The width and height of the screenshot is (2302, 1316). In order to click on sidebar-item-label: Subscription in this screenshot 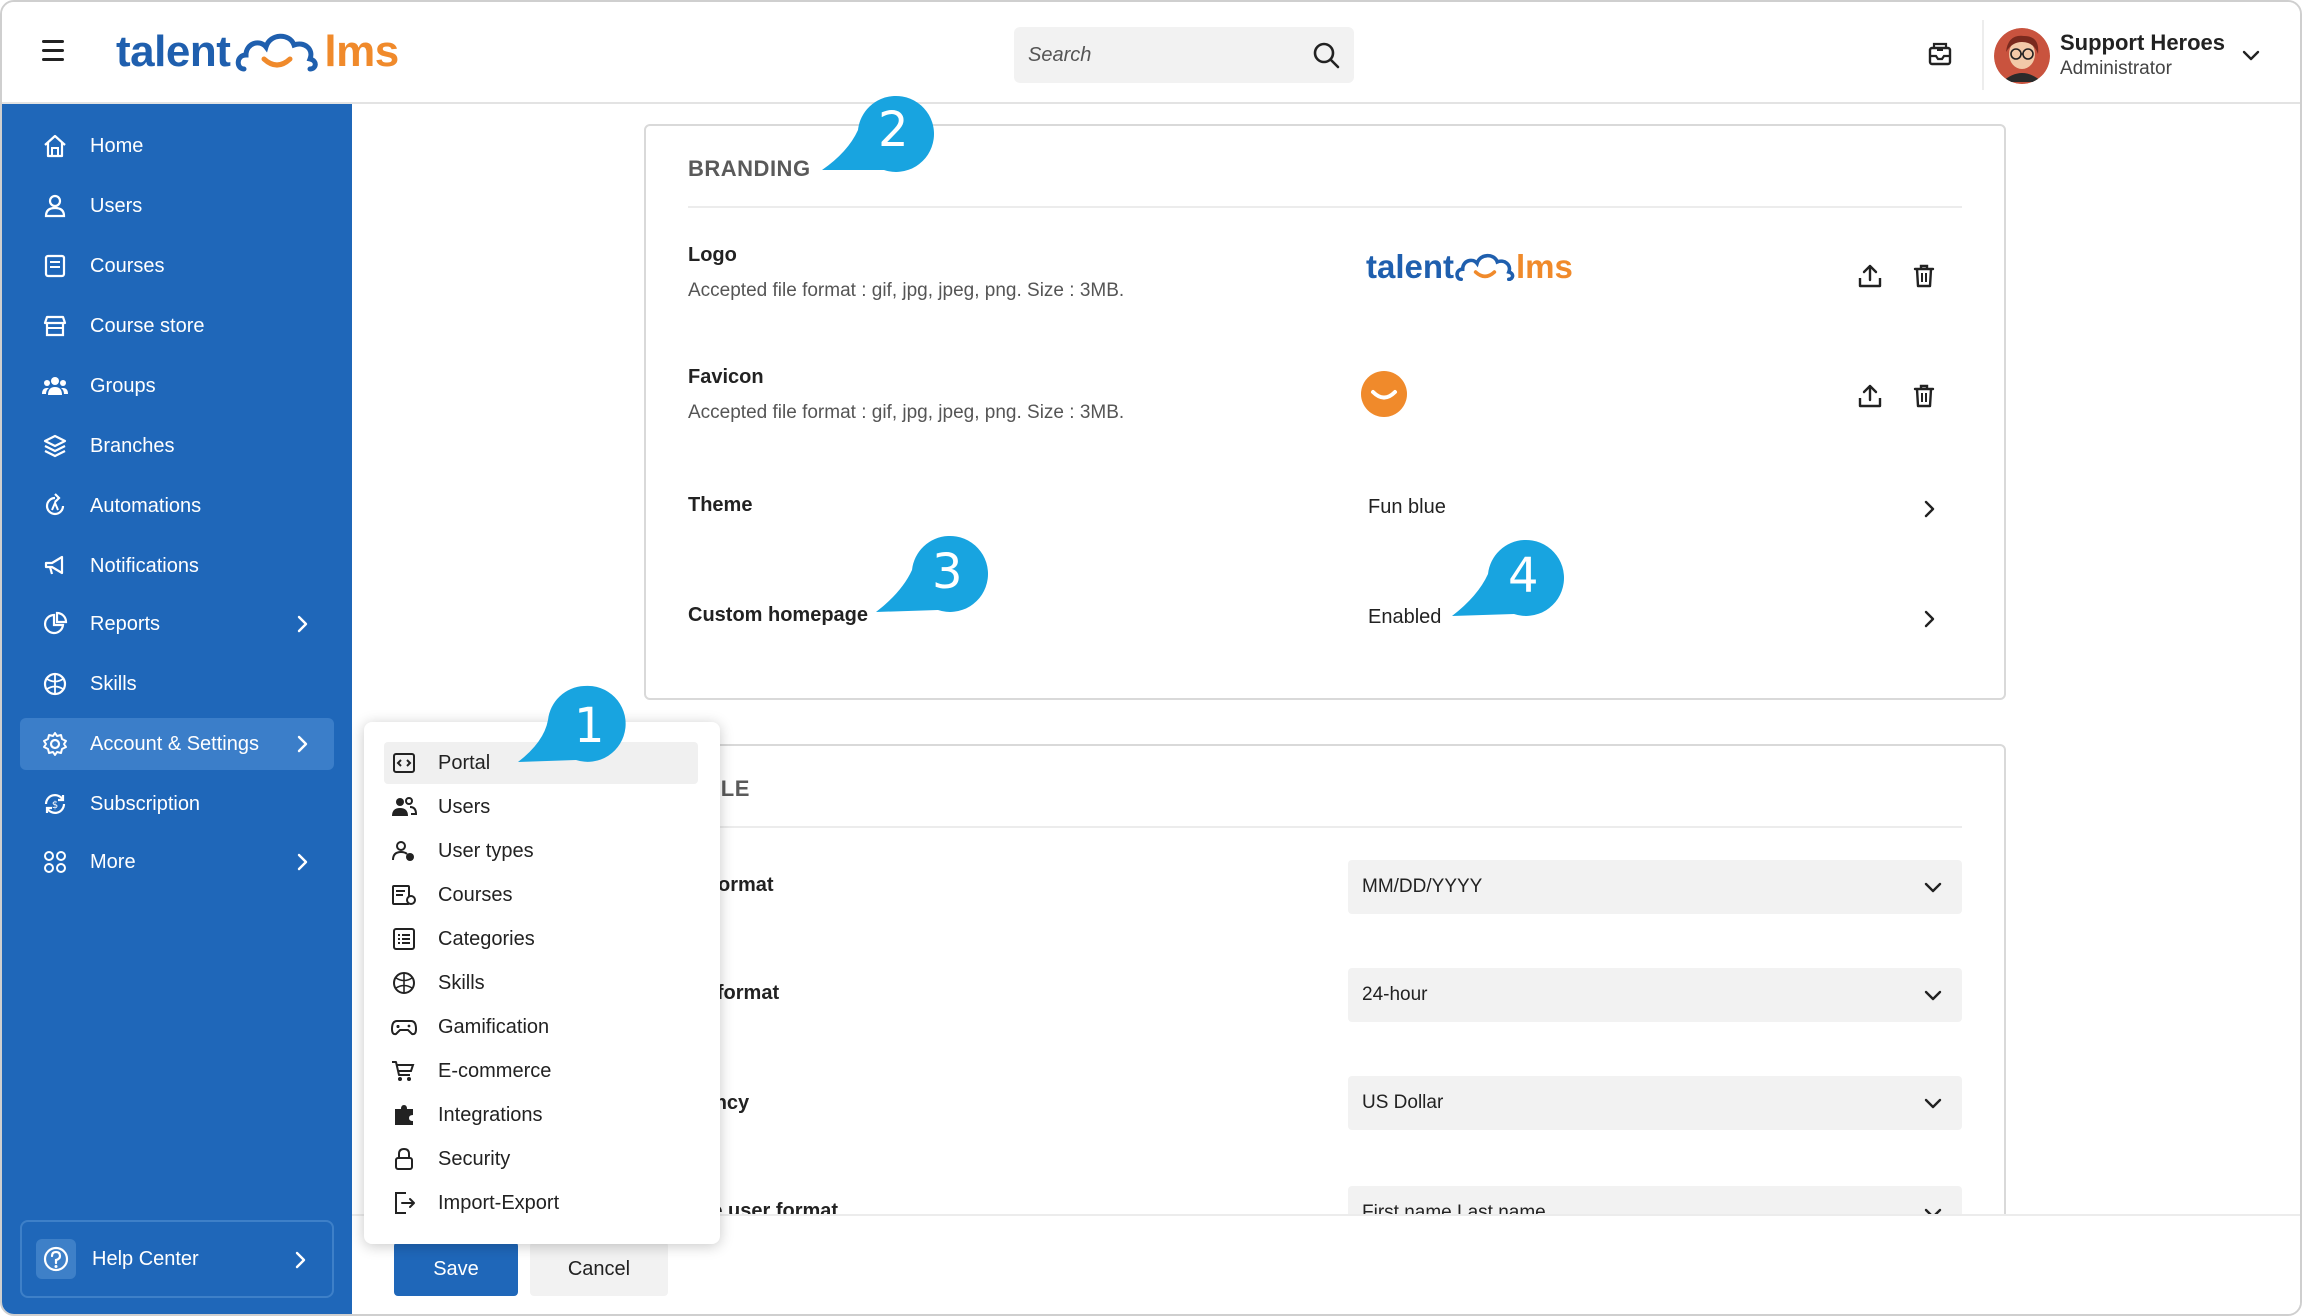, I will do `click(145, 803)`.